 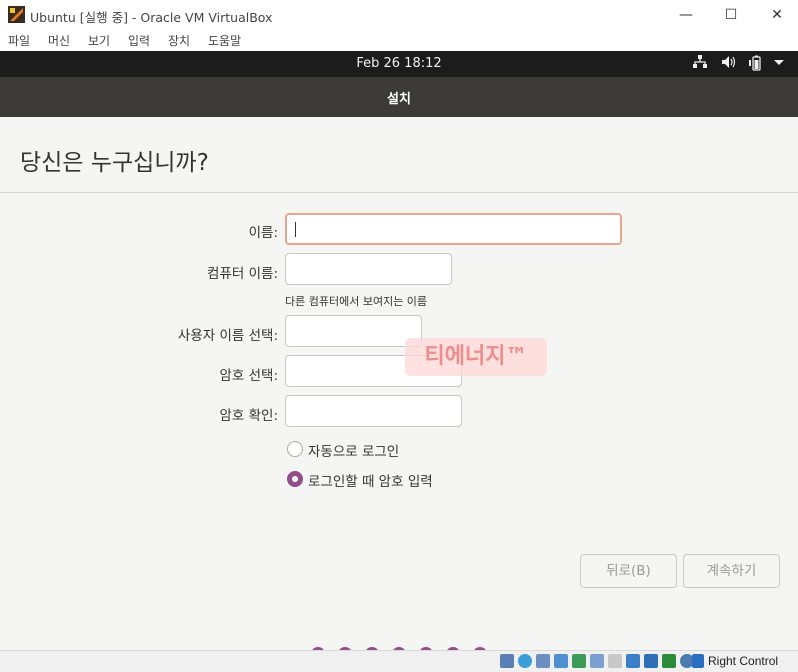 What do you see at coordinates (295, 449) in the screenshot?
I see `auto-login-radio` at bounding box center [295, 449].